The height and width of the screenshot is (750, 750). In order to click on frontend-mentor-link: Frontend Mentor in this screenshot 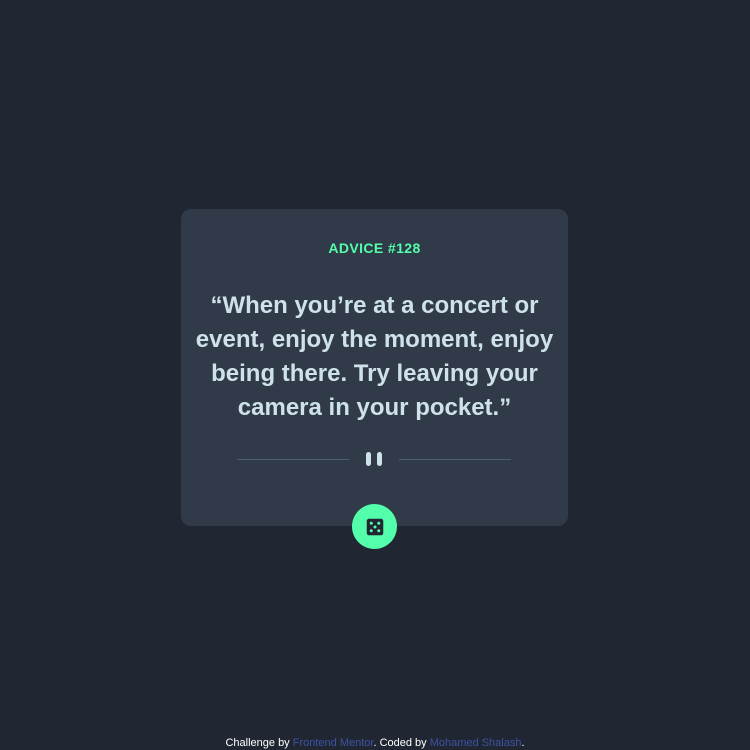, I will do `click(333, 743)`.